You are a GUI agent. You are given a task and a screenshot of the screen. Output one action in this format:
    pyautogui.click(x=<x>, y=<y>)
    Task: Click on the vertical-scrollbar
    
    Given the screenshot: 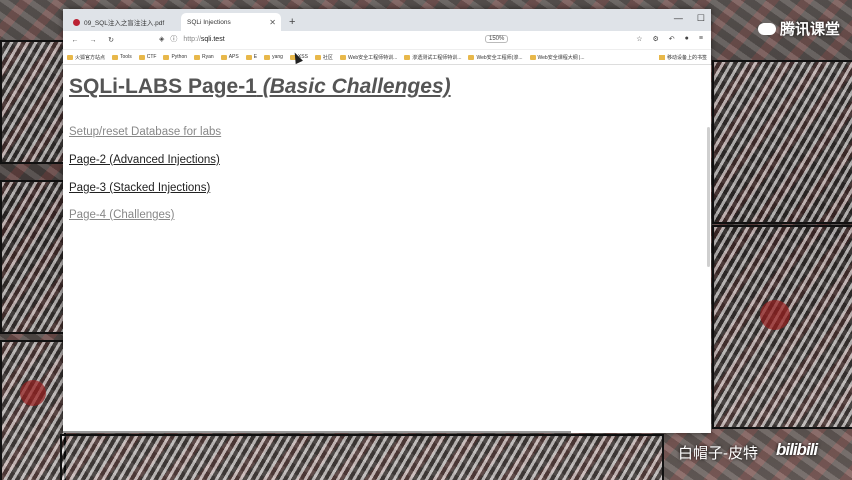 What is the action you would take?
    pyautogui.click(x=708, y=197)
    